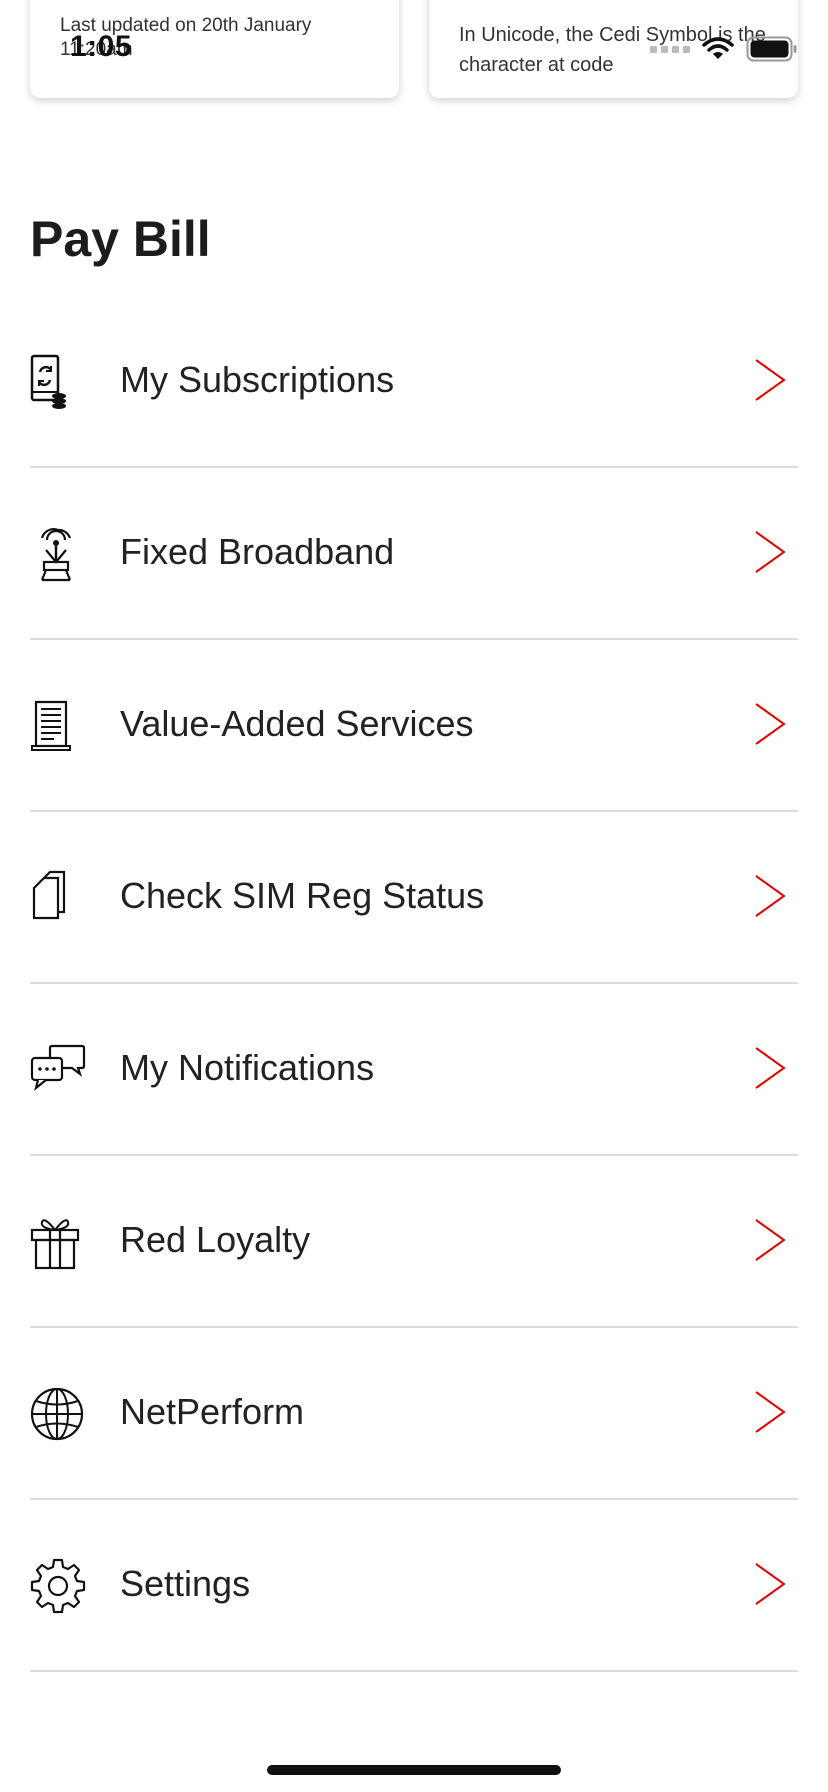 Image resolution: width=828 pixels, height=1792 pixels. Describe the element at coordinates (670, 49) in the screenshot. I see `cellular-signal-icon` at that location.